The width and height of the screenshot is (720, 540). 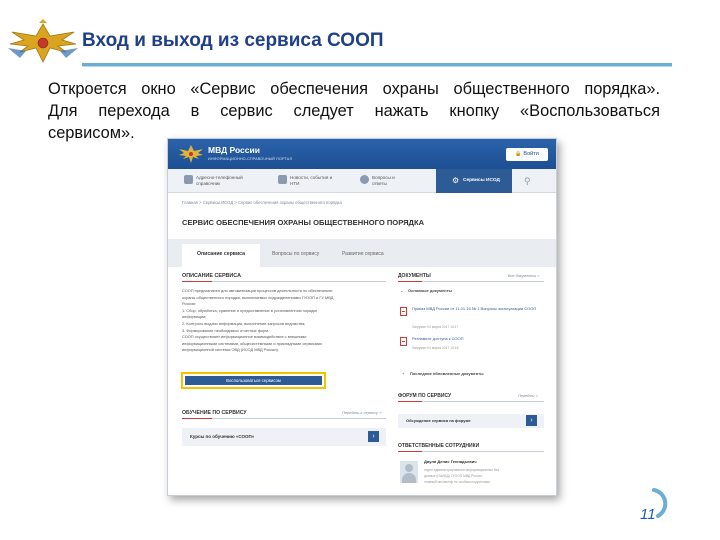 What do you see at coordinates (453, 476) in the screenshot?
I see `staff-role: данных (ОАИБД) ГУООП МВД России` at bounding box center [453, 476].